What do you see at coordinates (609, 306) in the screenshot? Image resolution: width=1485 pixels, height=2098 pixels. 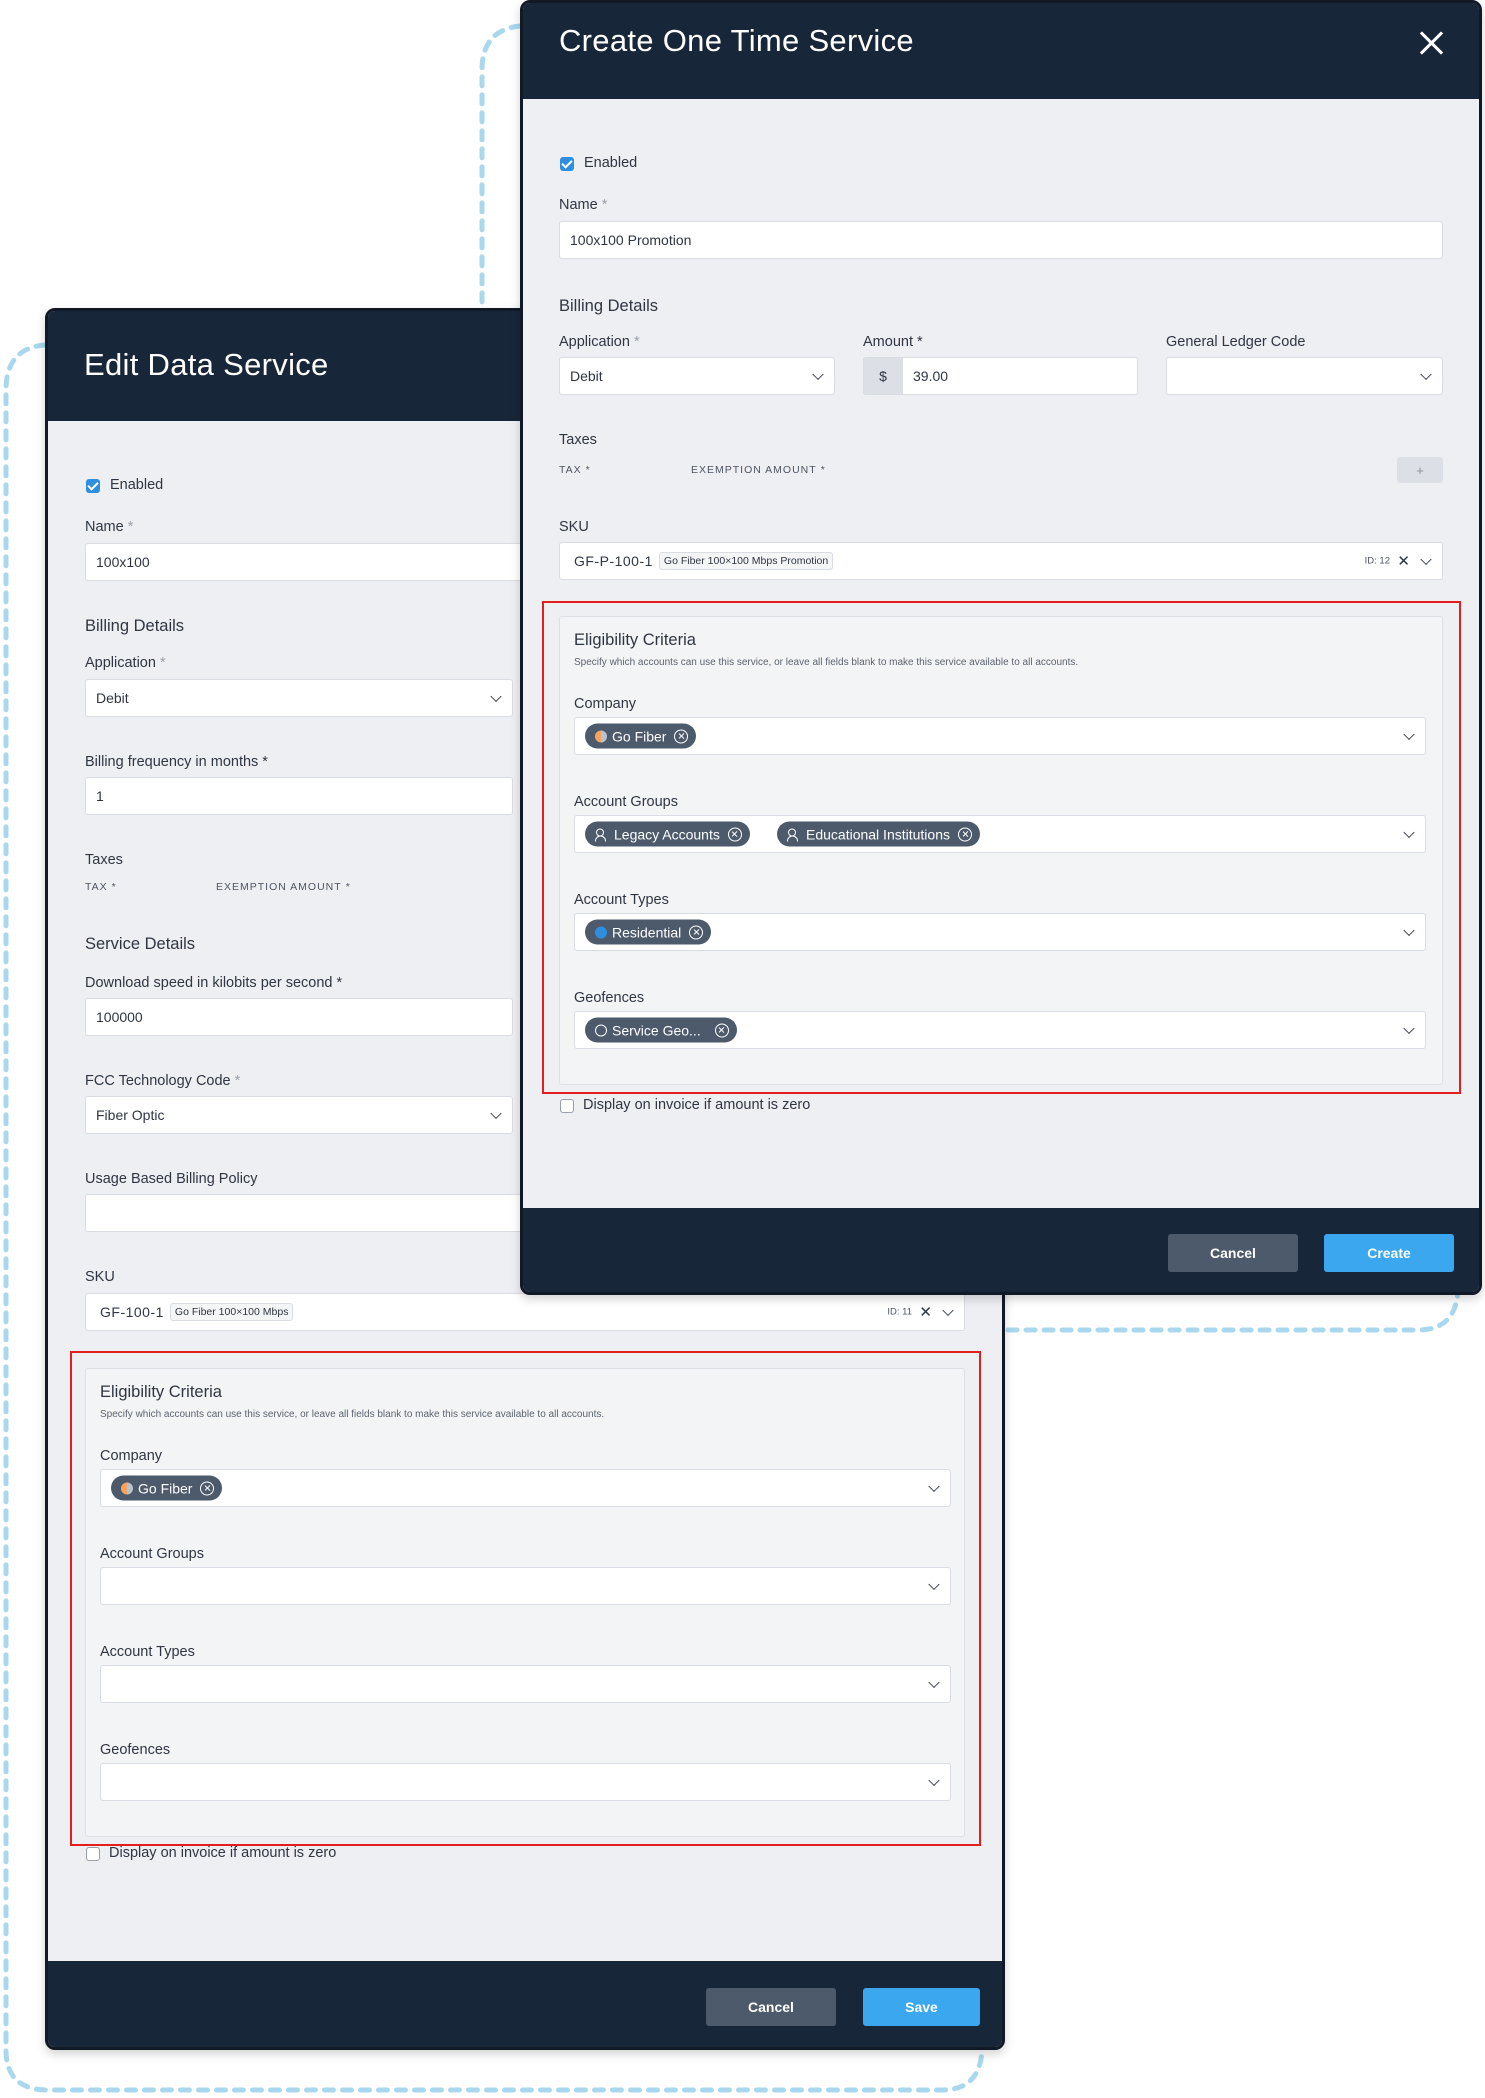 I see `create-billing-details-heading: Billing Details` at bounding box center [609, 306].